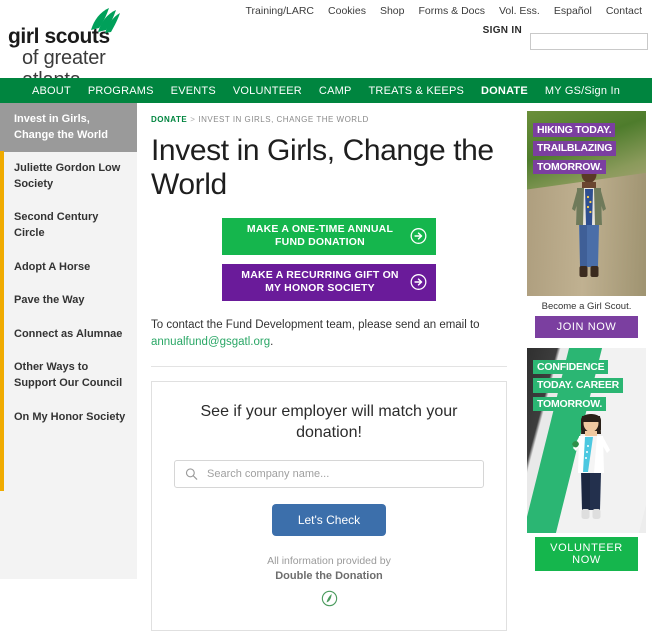 The width and height of the screenshot is (652, 631). What do you see at coordinates (68, 128) in the screenshot?
I see `sidebar-item-invest-in-girls: Invest in Girls, Change the World` at bounding box center [68, 128].